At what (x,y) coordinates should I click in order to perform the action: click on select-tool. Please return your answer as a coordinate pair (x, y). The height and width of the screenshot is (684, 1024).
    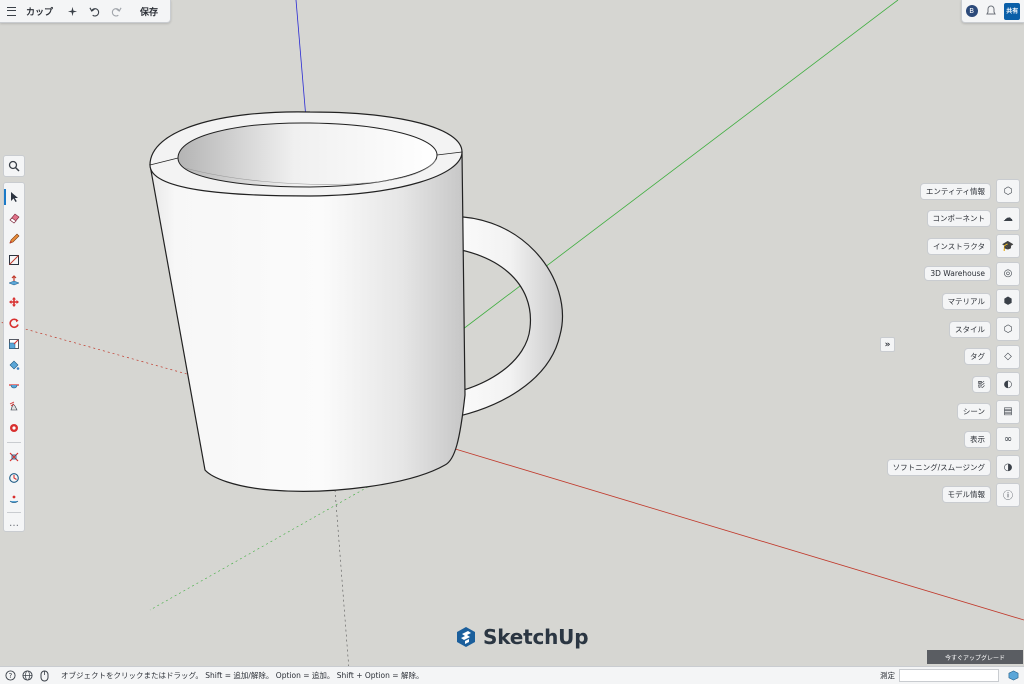
    Looking at the image, I should click on (14, 197).